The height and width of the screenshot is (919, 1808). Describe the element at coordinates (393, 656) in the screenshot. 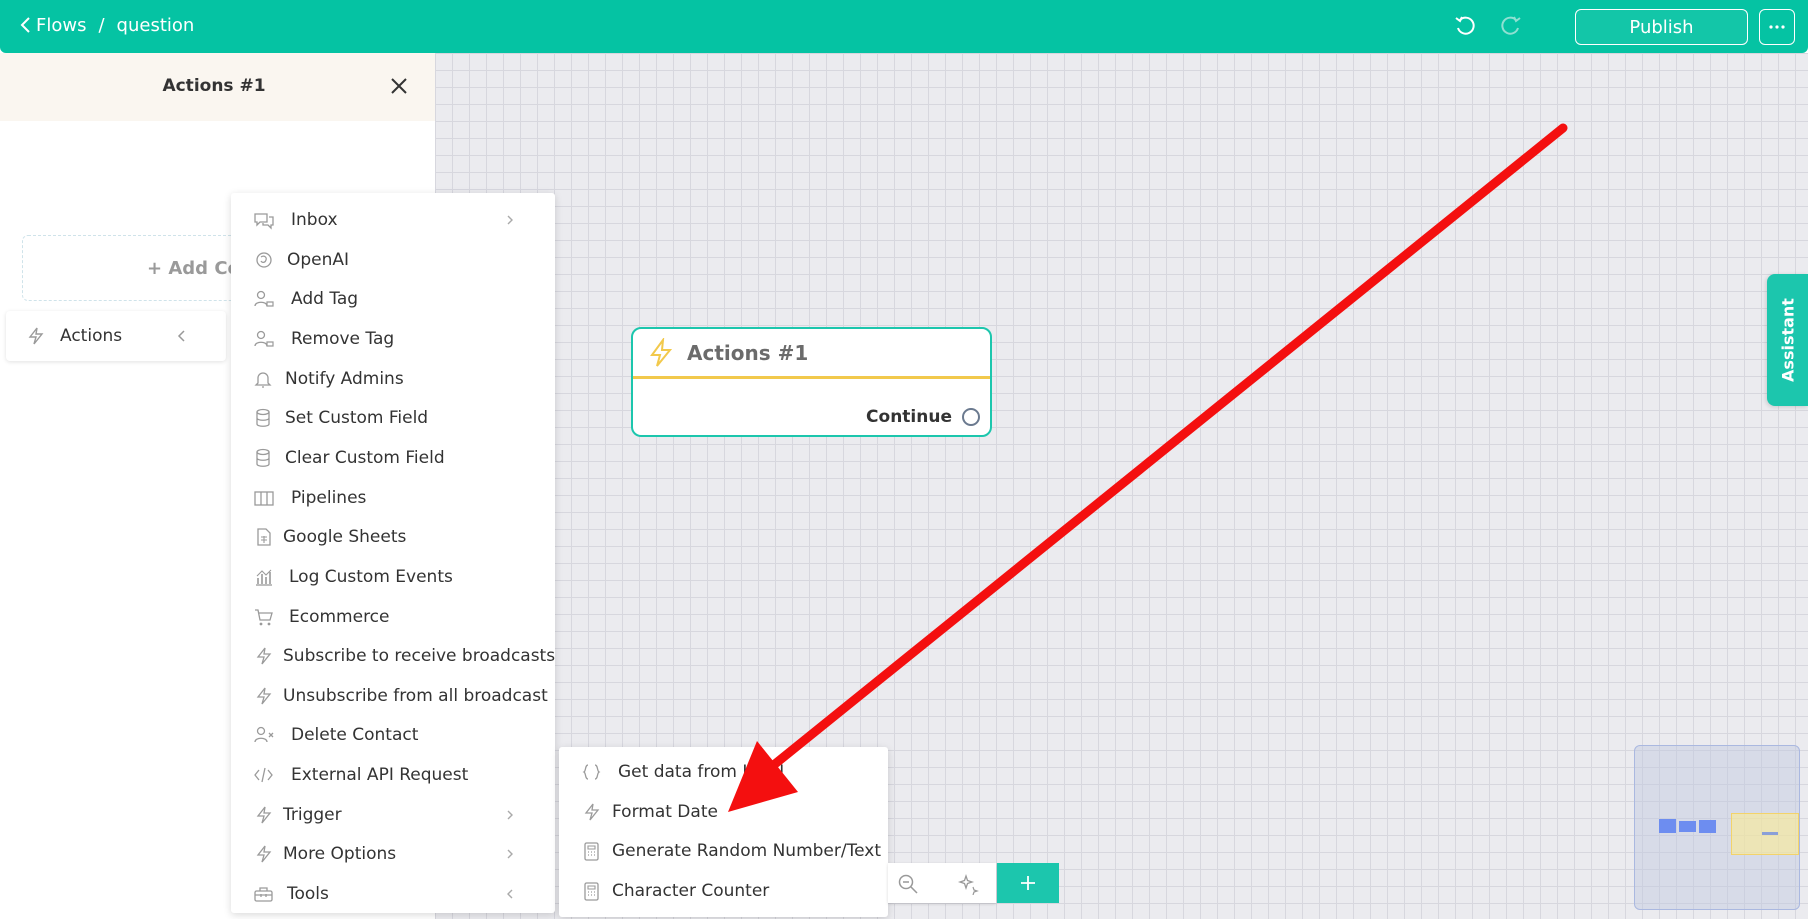

I see `menu-item-subscribe-to-receive-broadcasts: Subscribe to receive broadcasts` at that location.